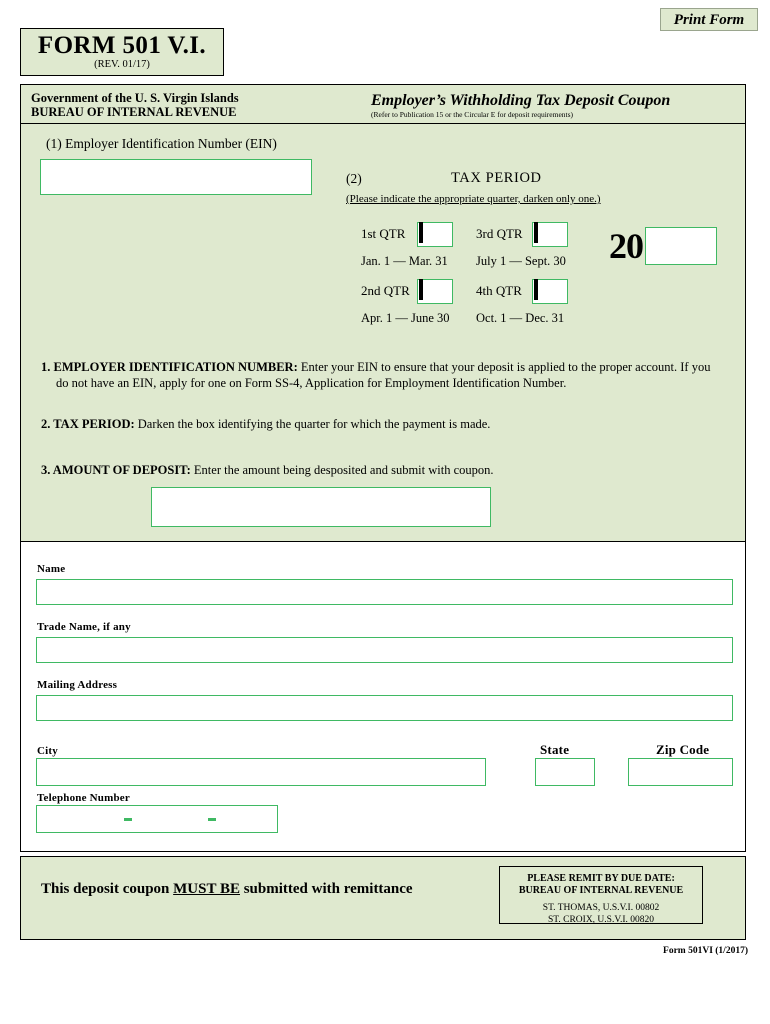 The height and width of the screenshot is (1024, 770). What do you see at coordinates (536, 232) in the screenshot?
I see `quarter-checkbox-inner-q3` at bounding box center [536, 232].